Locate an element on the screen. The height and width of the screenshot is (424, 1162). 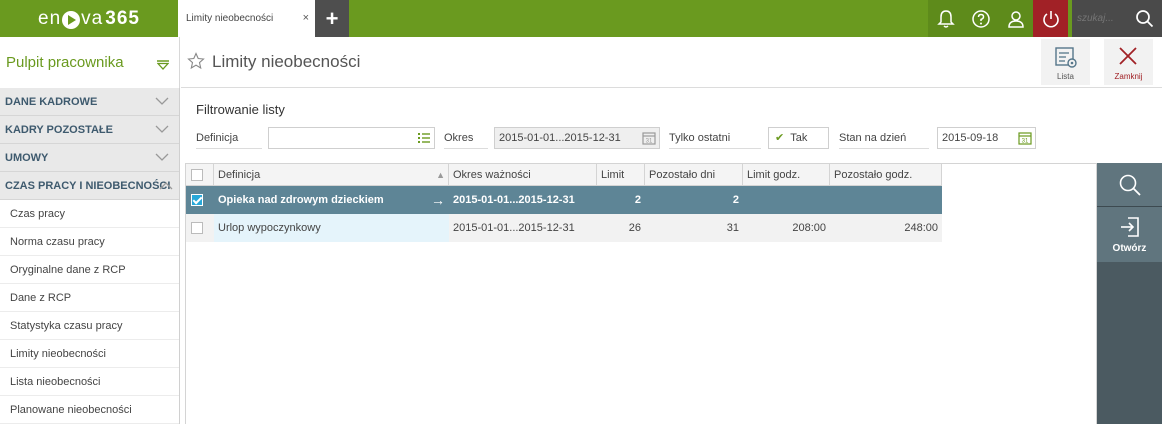
global-search-input is located at coordinates (1105, 18).